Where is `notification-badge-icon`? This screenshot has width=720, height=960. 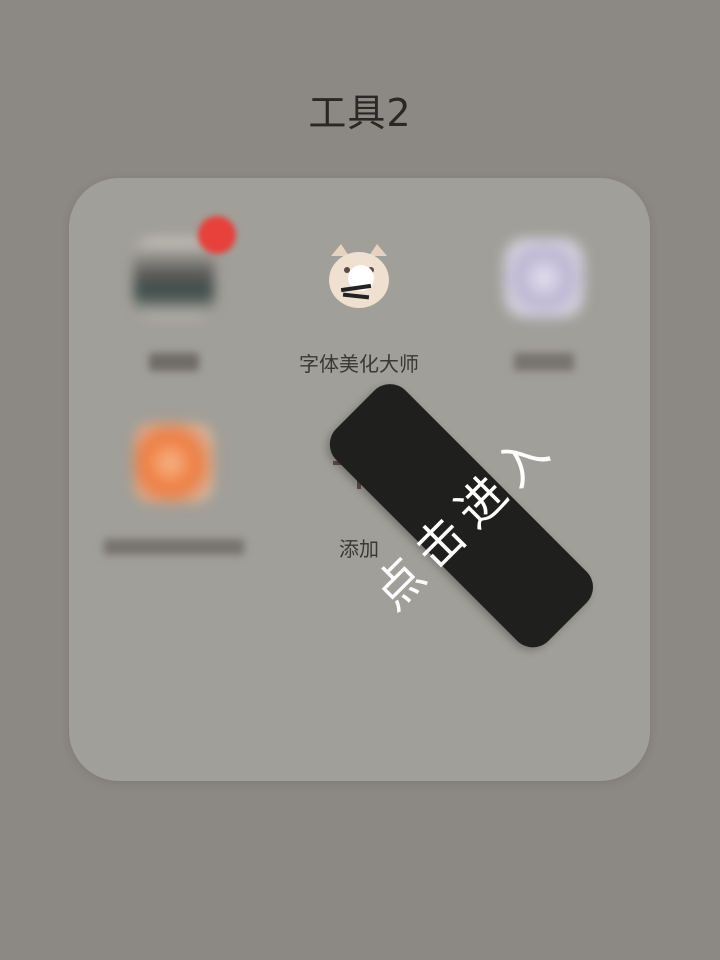
notification-badge-icon is located at coordinates (217, 235).